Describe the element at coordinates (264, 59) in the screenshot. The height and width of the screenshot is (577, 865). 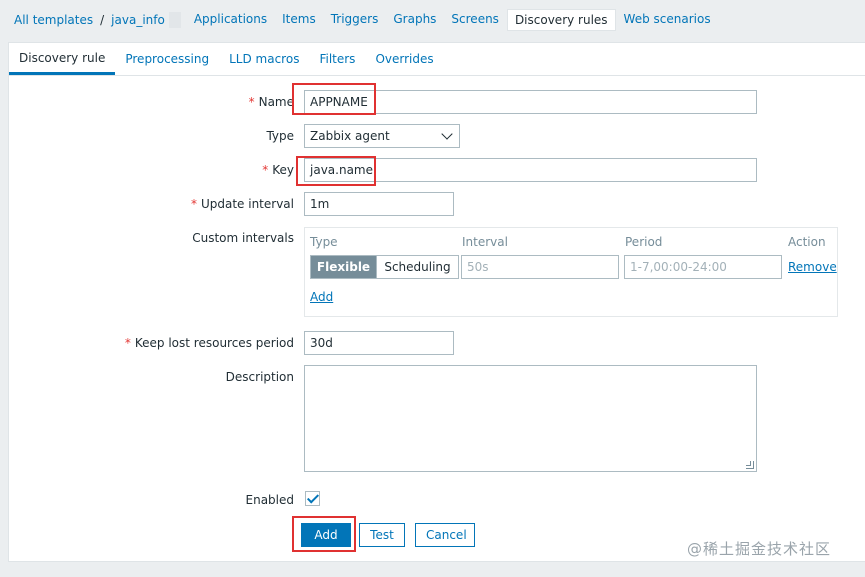
I see `subtab-lld-macros: LLD macros` at that location.